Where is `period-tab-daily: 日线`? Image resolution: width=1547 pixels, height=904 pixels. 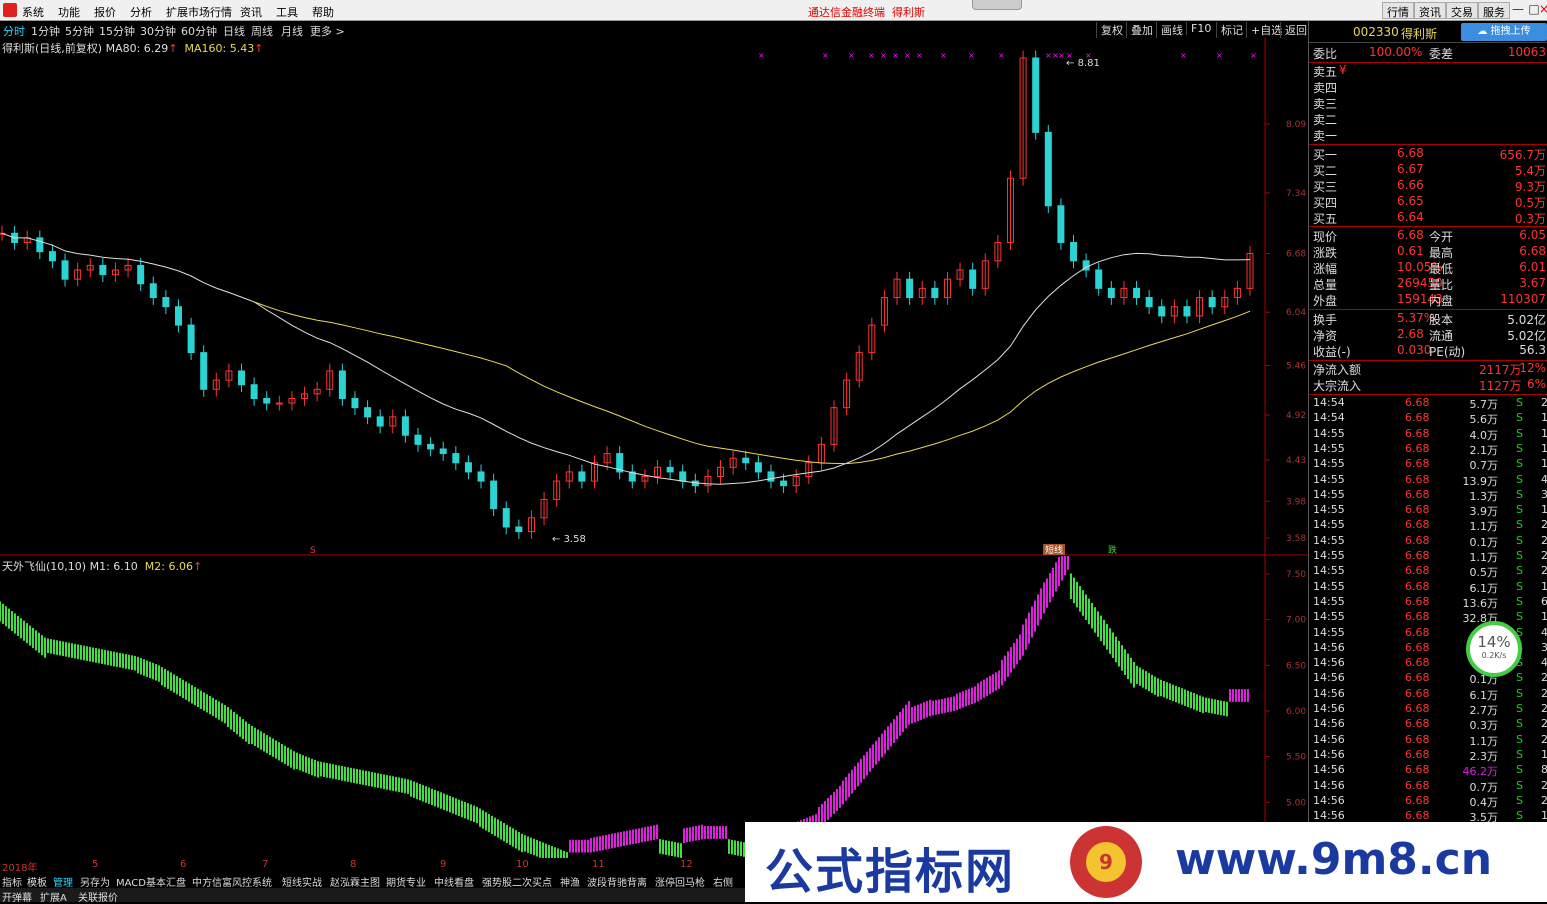 period-tab-daily: 日线 is located at coordinates (234, 31).